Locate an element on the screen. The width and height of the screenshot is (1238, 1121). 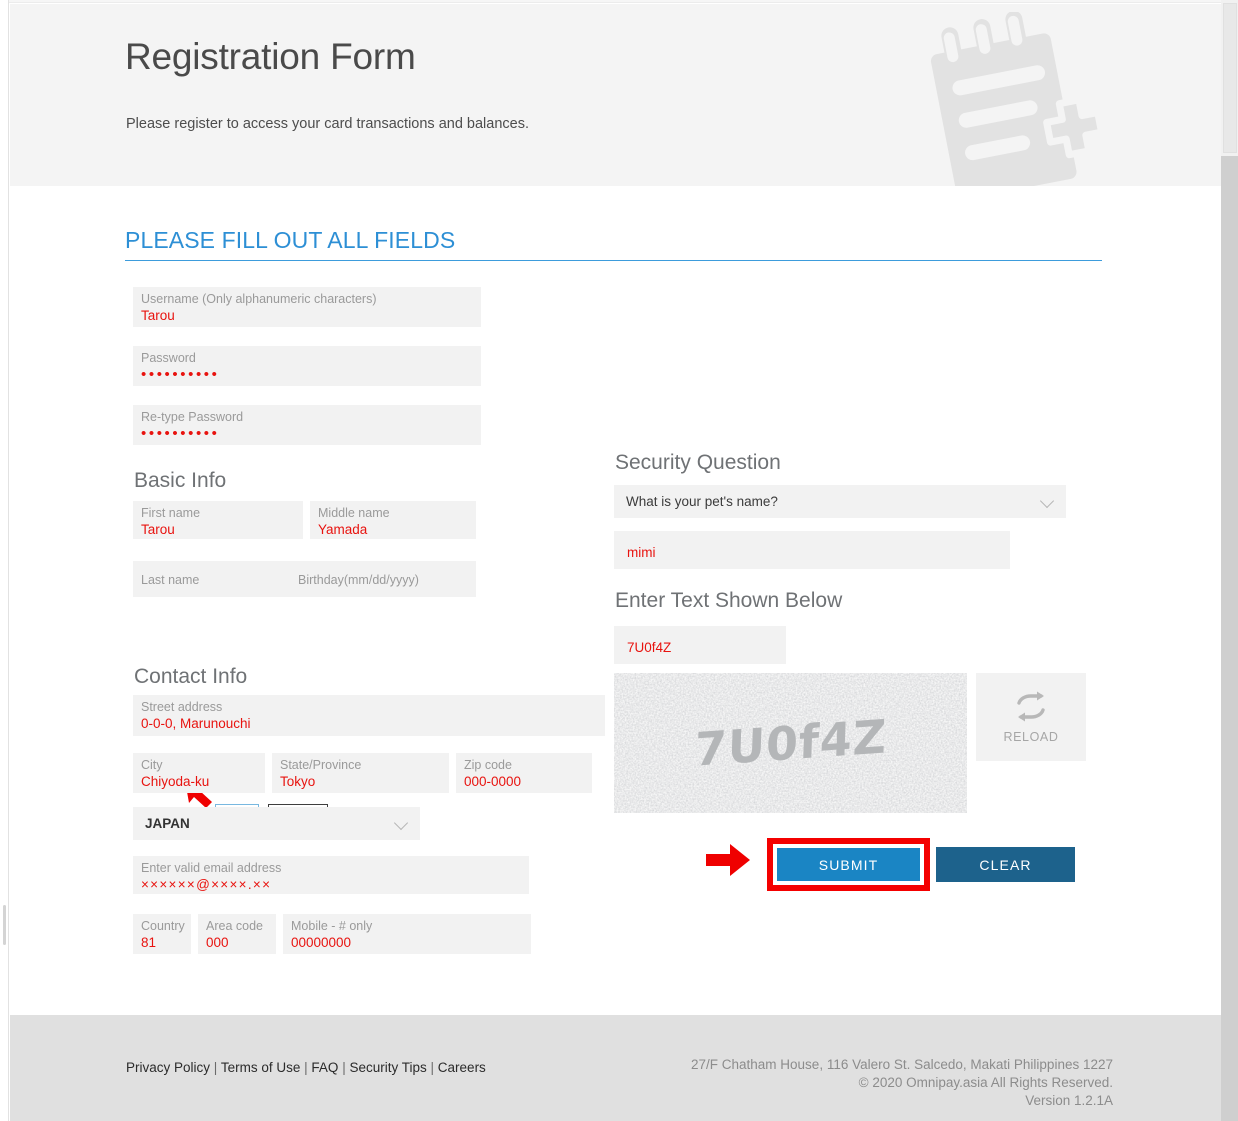
security-answer-field: mimi is located at coordinates (812, 550).